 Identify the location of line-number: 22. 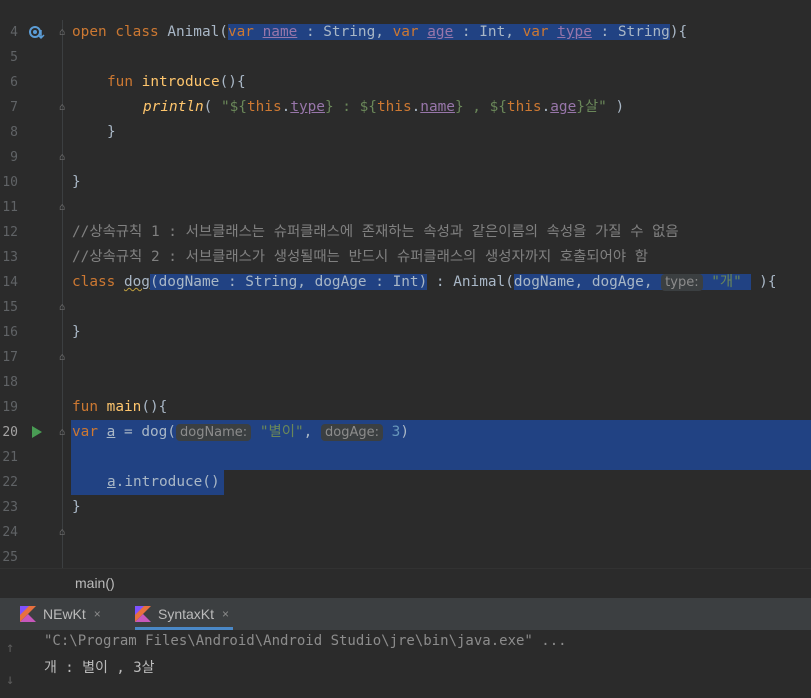
(10, 482).